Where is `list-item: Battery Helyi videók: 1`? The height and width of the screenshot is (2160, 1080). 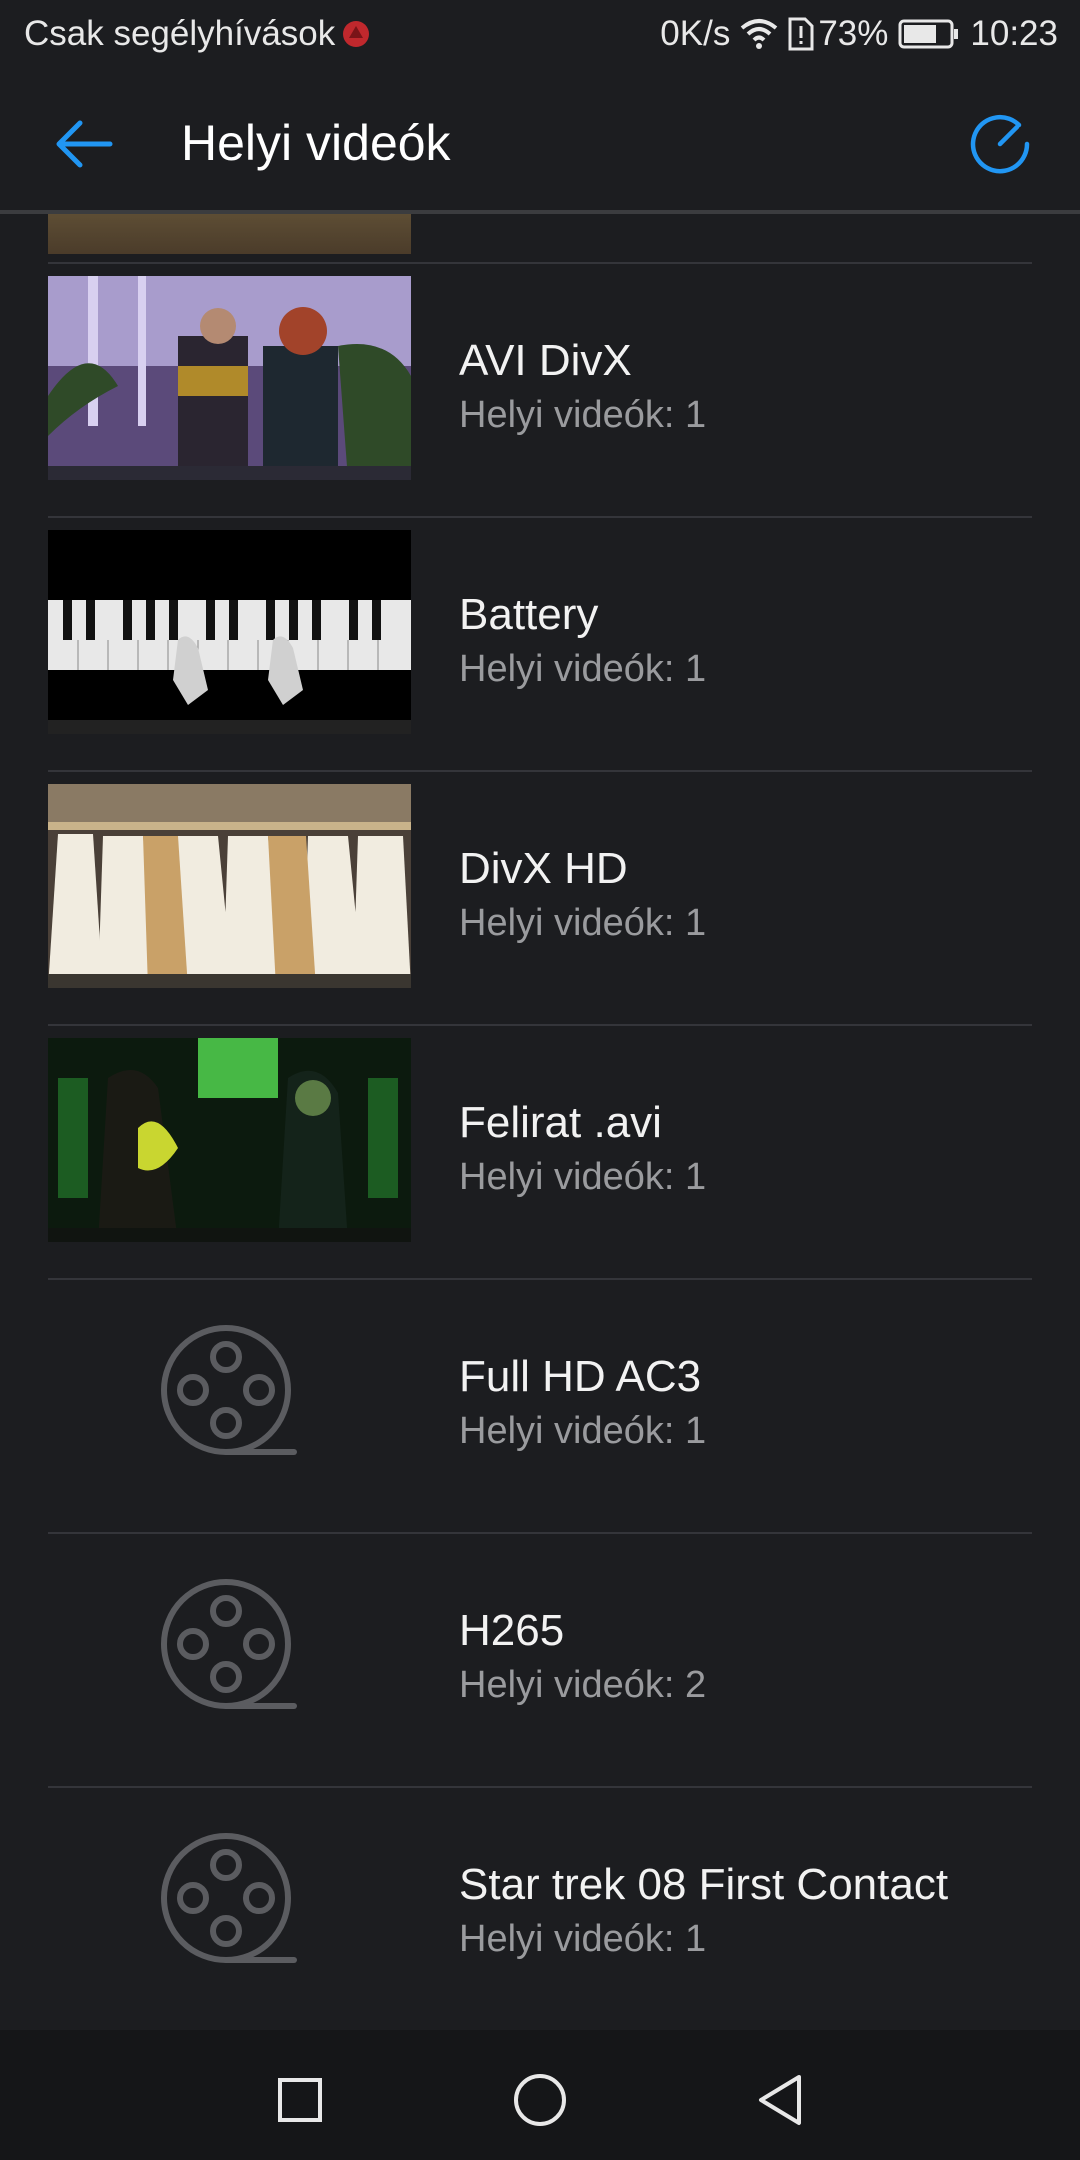 list-item: Battery Helyi videók: 1 is located at coordinates (540, 645).